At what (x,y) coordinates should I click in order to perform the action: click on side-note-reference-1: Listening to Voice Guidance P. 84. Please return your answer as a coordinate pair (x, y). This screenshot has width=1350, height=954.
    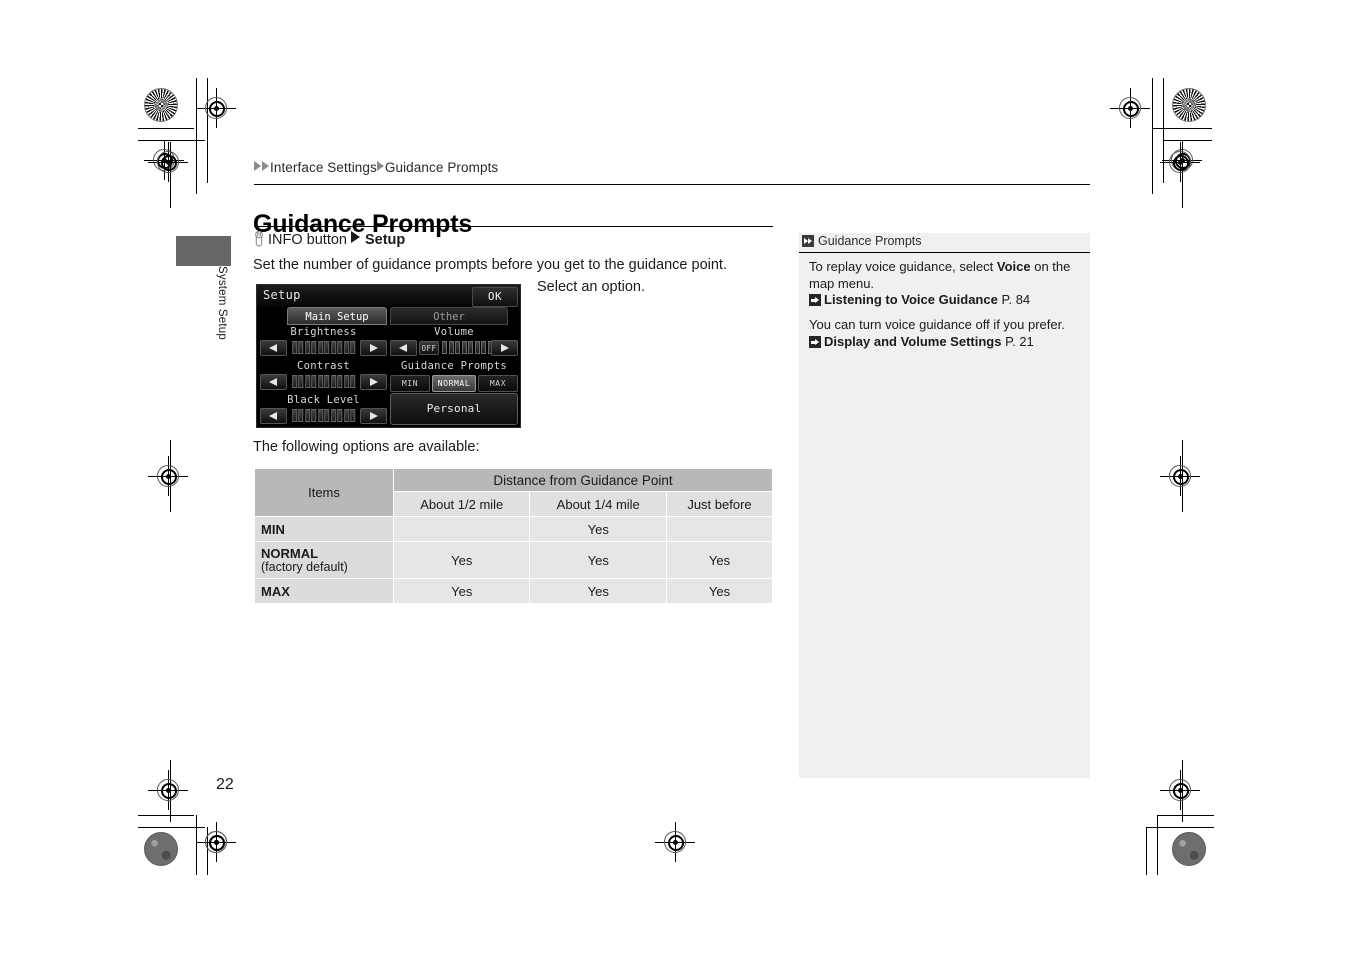
    Looking at the image, I should click on (944, 300).